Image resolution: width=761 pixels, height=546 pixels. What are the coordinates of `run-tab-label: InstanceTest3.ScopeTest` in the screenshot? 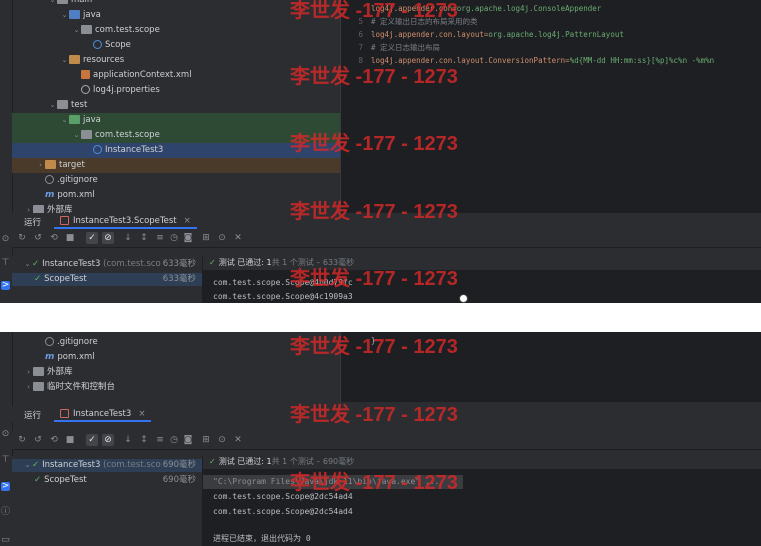 It's located at (125, 221).